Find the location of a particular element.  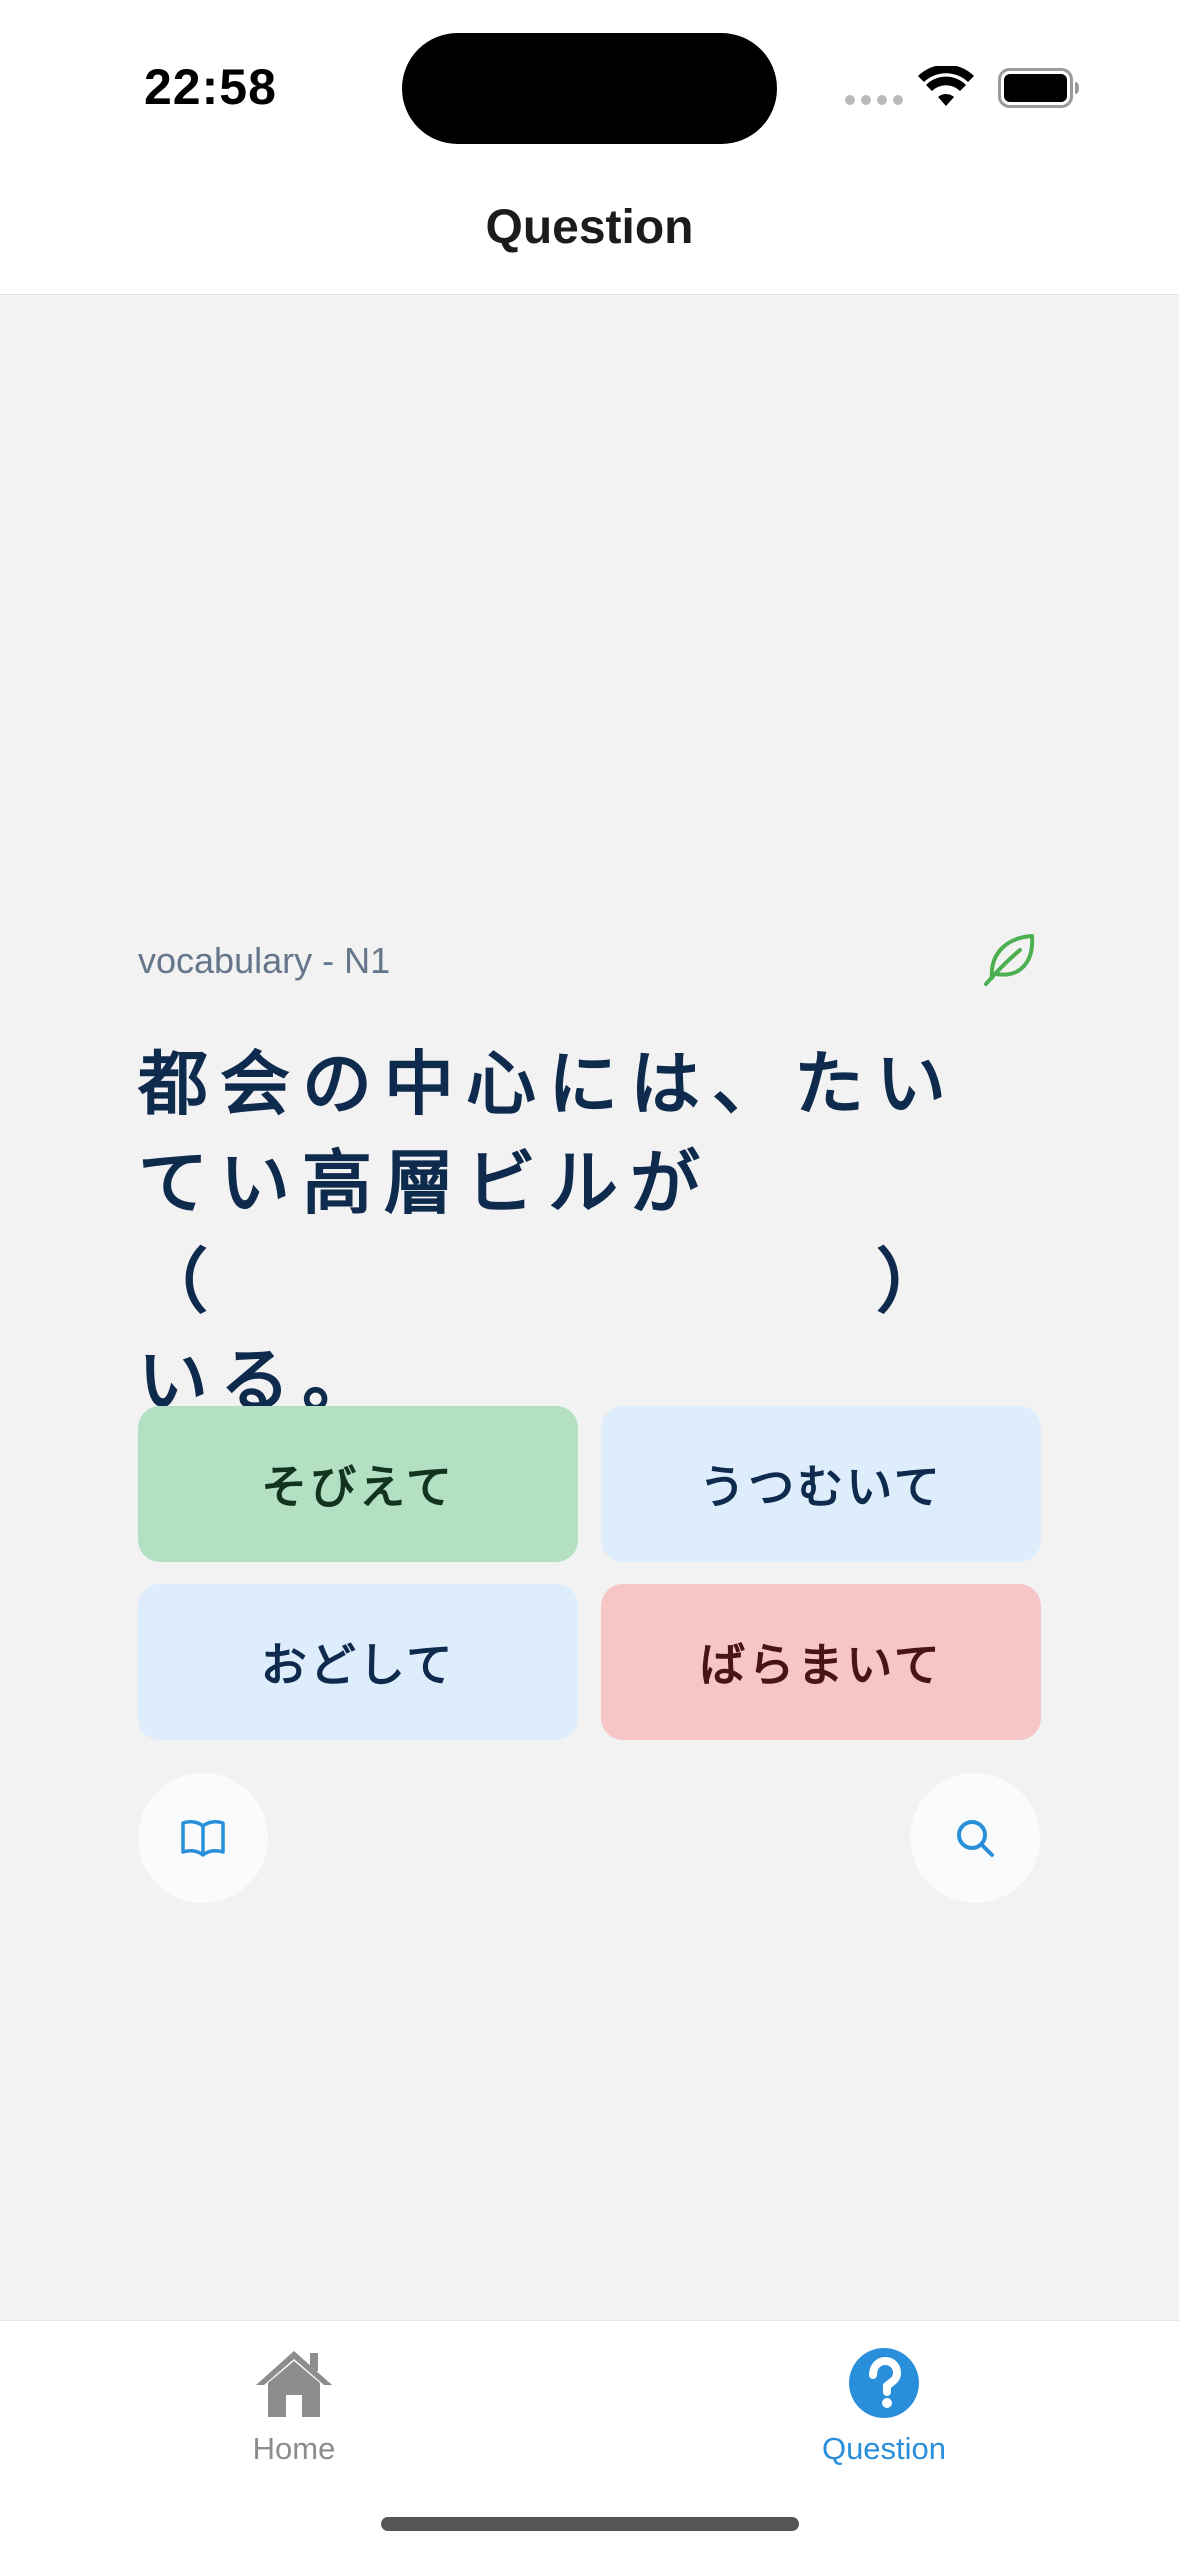

tab-question: Question is located at coordinates (884, 2401).